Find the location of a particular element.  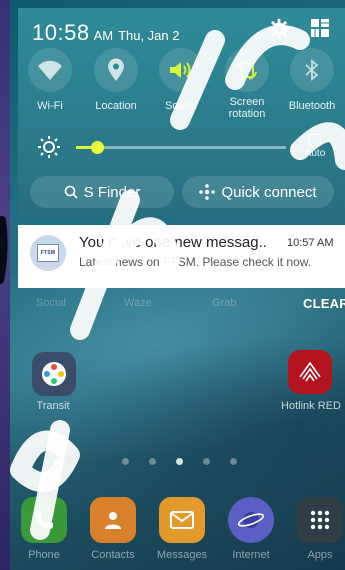

brightness-auto-toggle: Auto is located at coordinates (315, 146).